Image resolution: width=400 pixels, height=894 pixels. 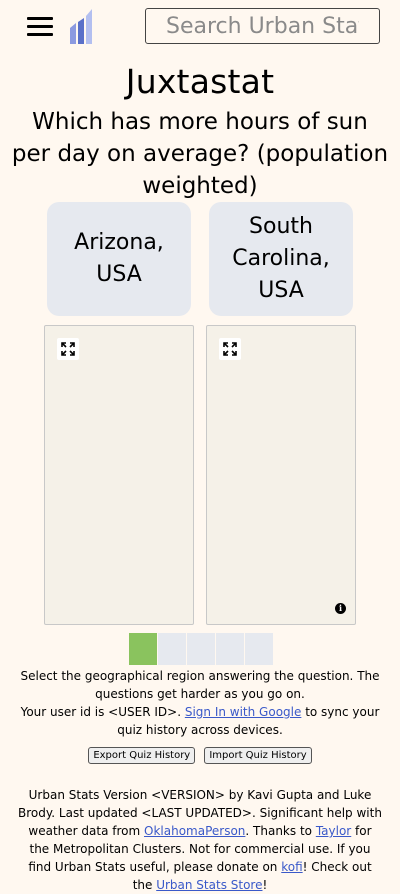 What do you see at coordinates (340, 608) in the screenshot?
I see `info-icon: i` at bounding box center [340, 608].